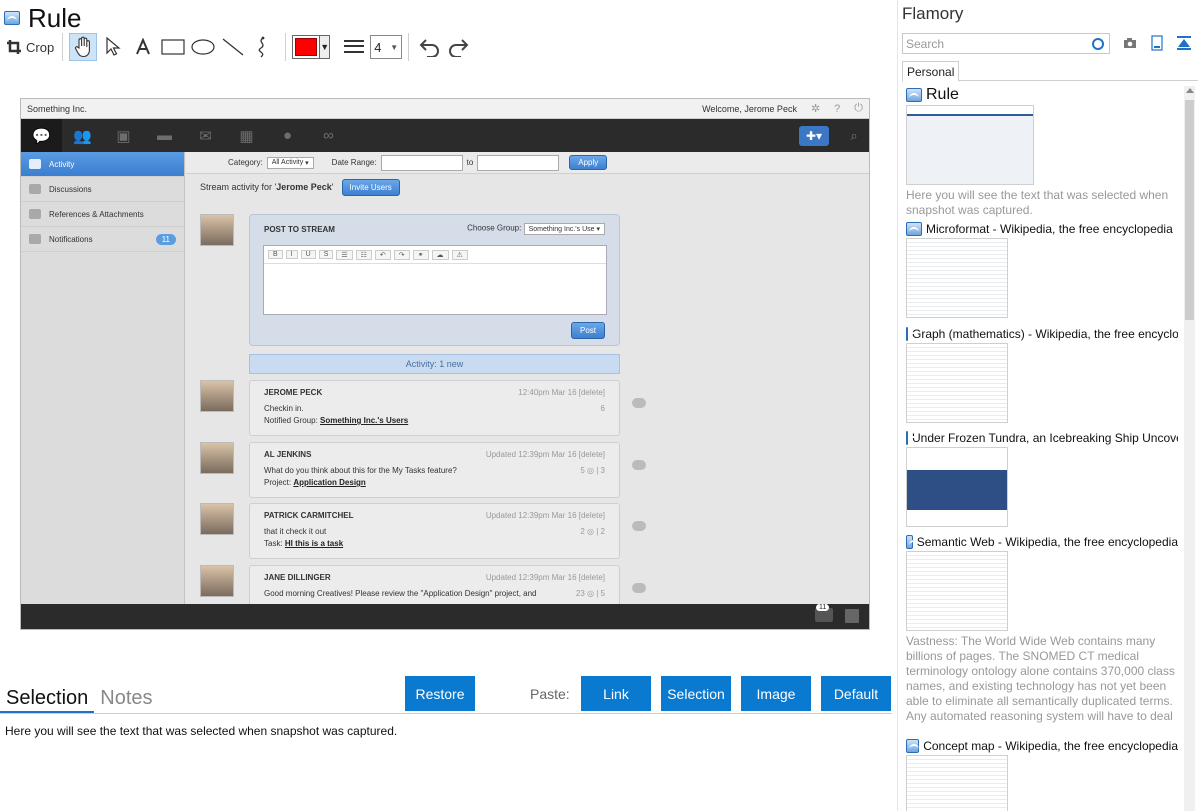  What do you see at coordinates (71, 239) in the screenshot?
I see `sidebar-item-label: Notifications` at bounding box center [71, 239].